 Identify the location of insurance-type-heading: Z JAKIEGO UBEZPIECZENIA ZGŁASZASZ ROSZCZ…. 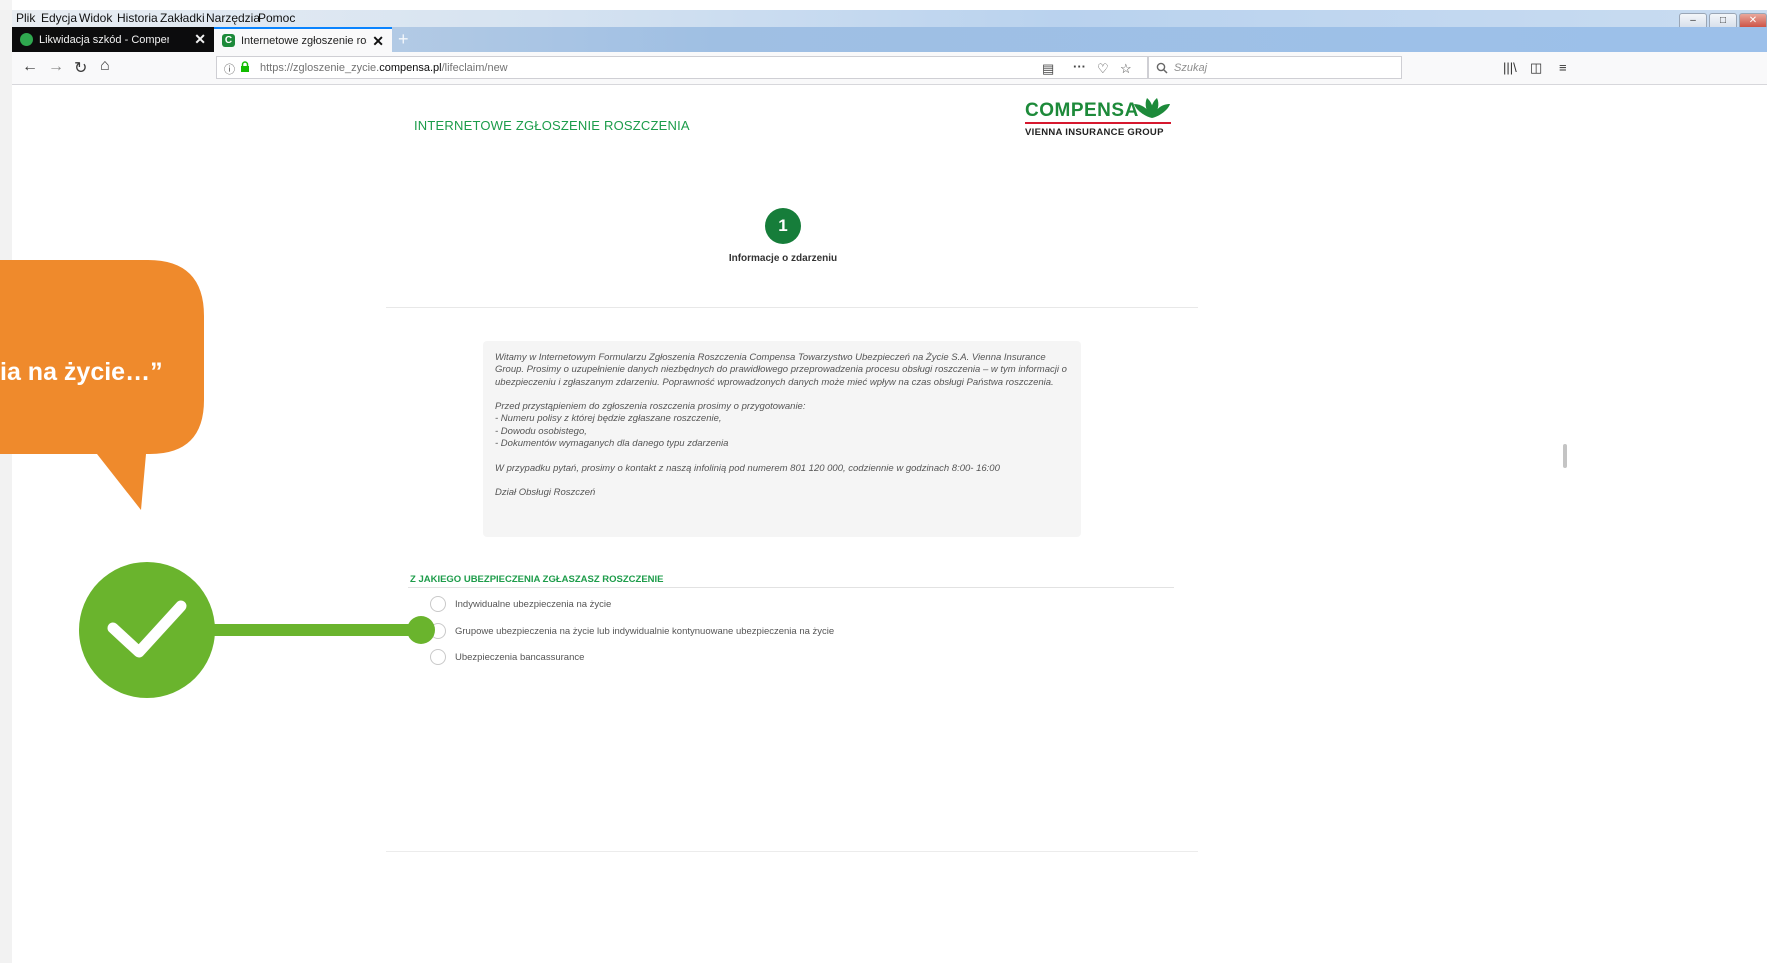
(537, 579).